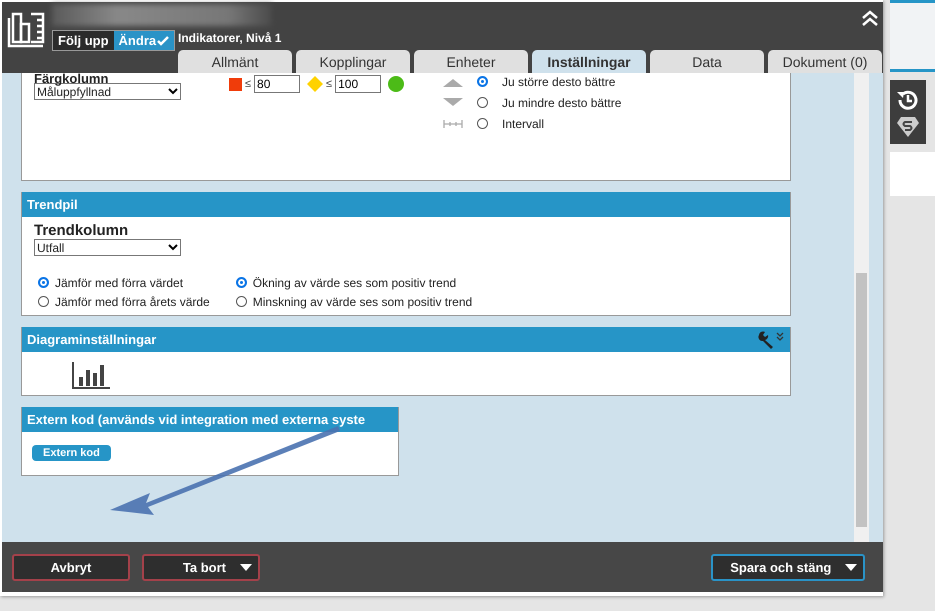 This screenshot has width=935, height=611. I want to click on panel-title: Diagraminställningar, so click(91, 340).